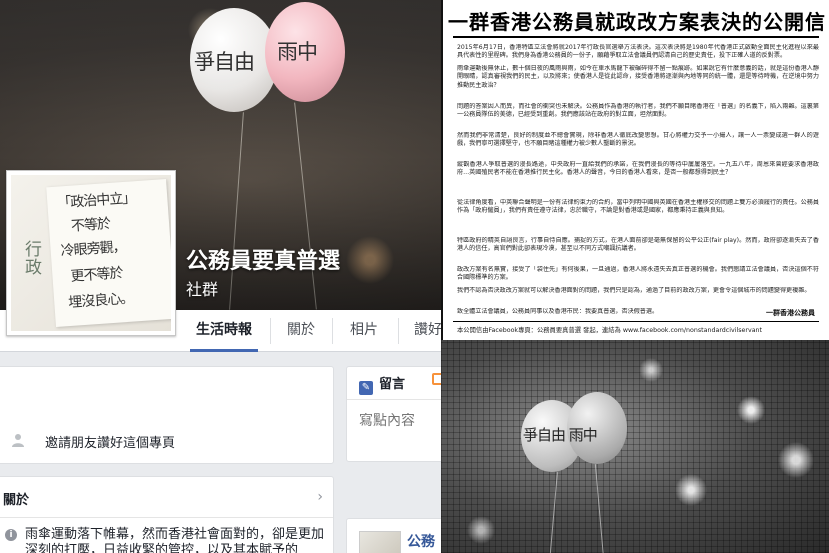  What do you see at coordinates (11, 535) in the screenshot?
I see `info-icon: i` at bounding box center [11, 535].